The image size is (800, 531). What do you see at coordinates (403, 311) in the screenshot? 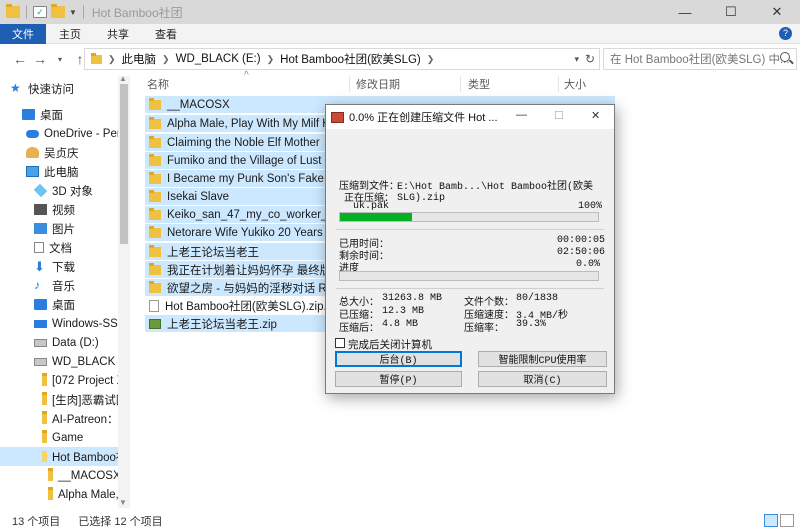
I see `compressed-value: 12.3 MB` at bounding box center [403, 311].